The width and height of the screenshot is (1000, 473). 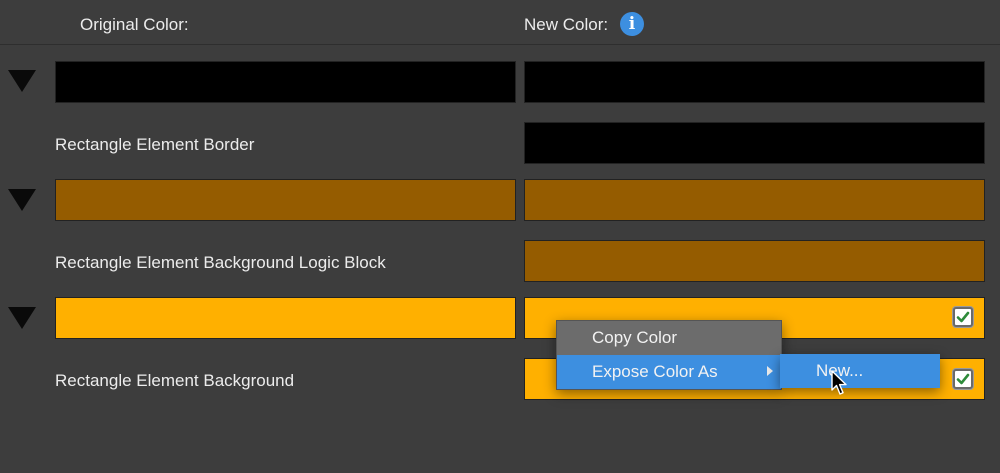 I want to click on new-color-swatch-logic-block, so click(x=754, y=261).